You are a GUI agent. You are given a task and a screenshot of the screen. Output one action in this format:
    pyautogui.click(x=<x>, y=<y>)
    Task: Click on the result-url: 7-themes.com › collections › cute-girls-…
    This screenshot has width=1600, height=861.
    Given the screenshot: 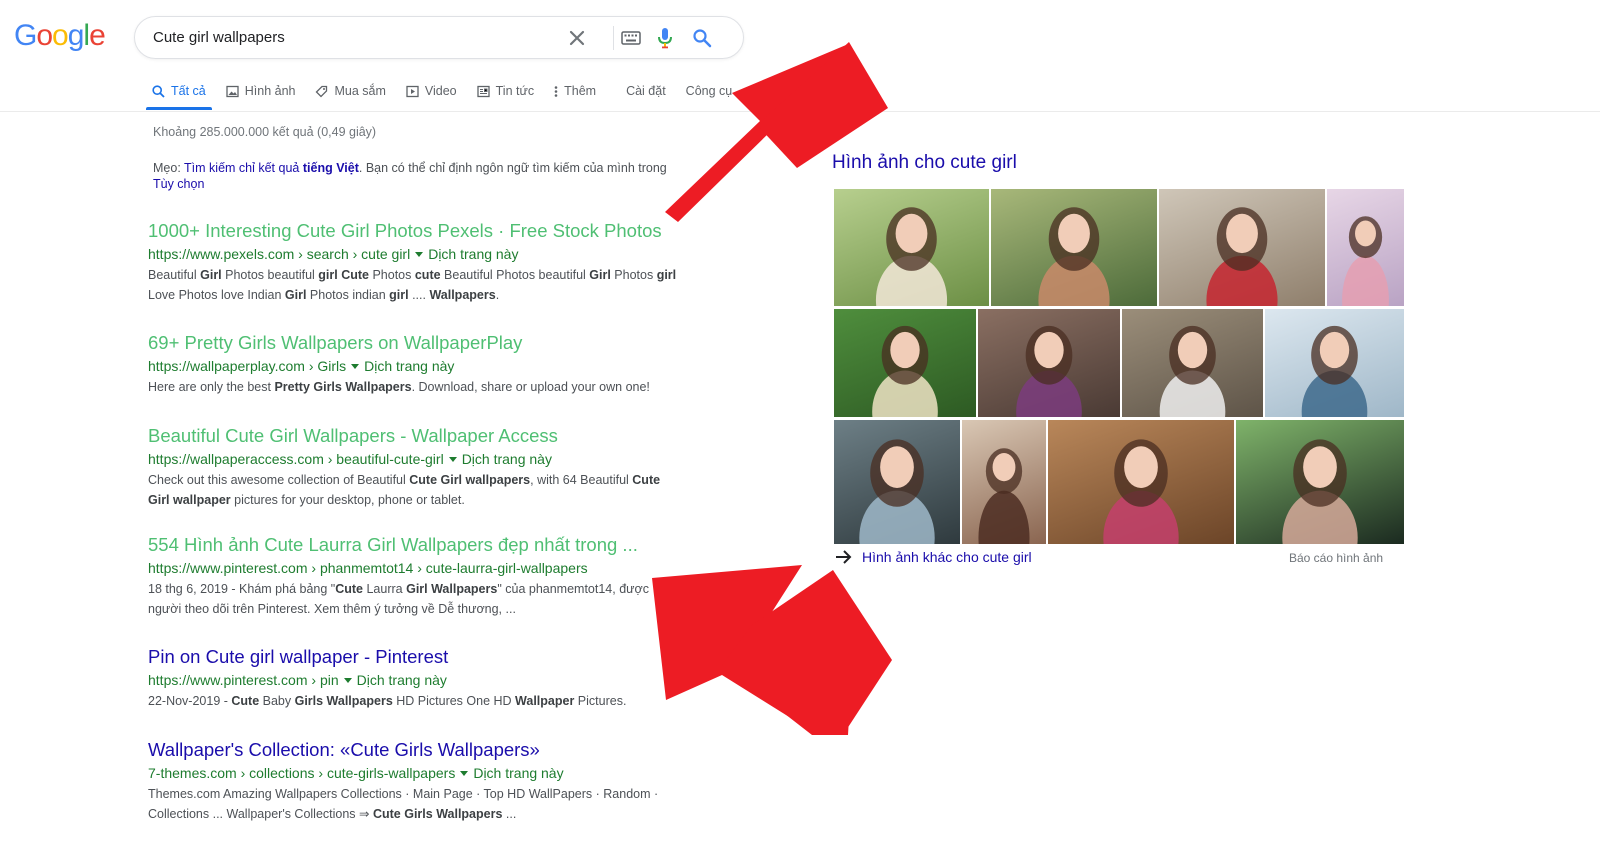 What is the action you would take?
    pyautogui.click(x=438, y=773)
    